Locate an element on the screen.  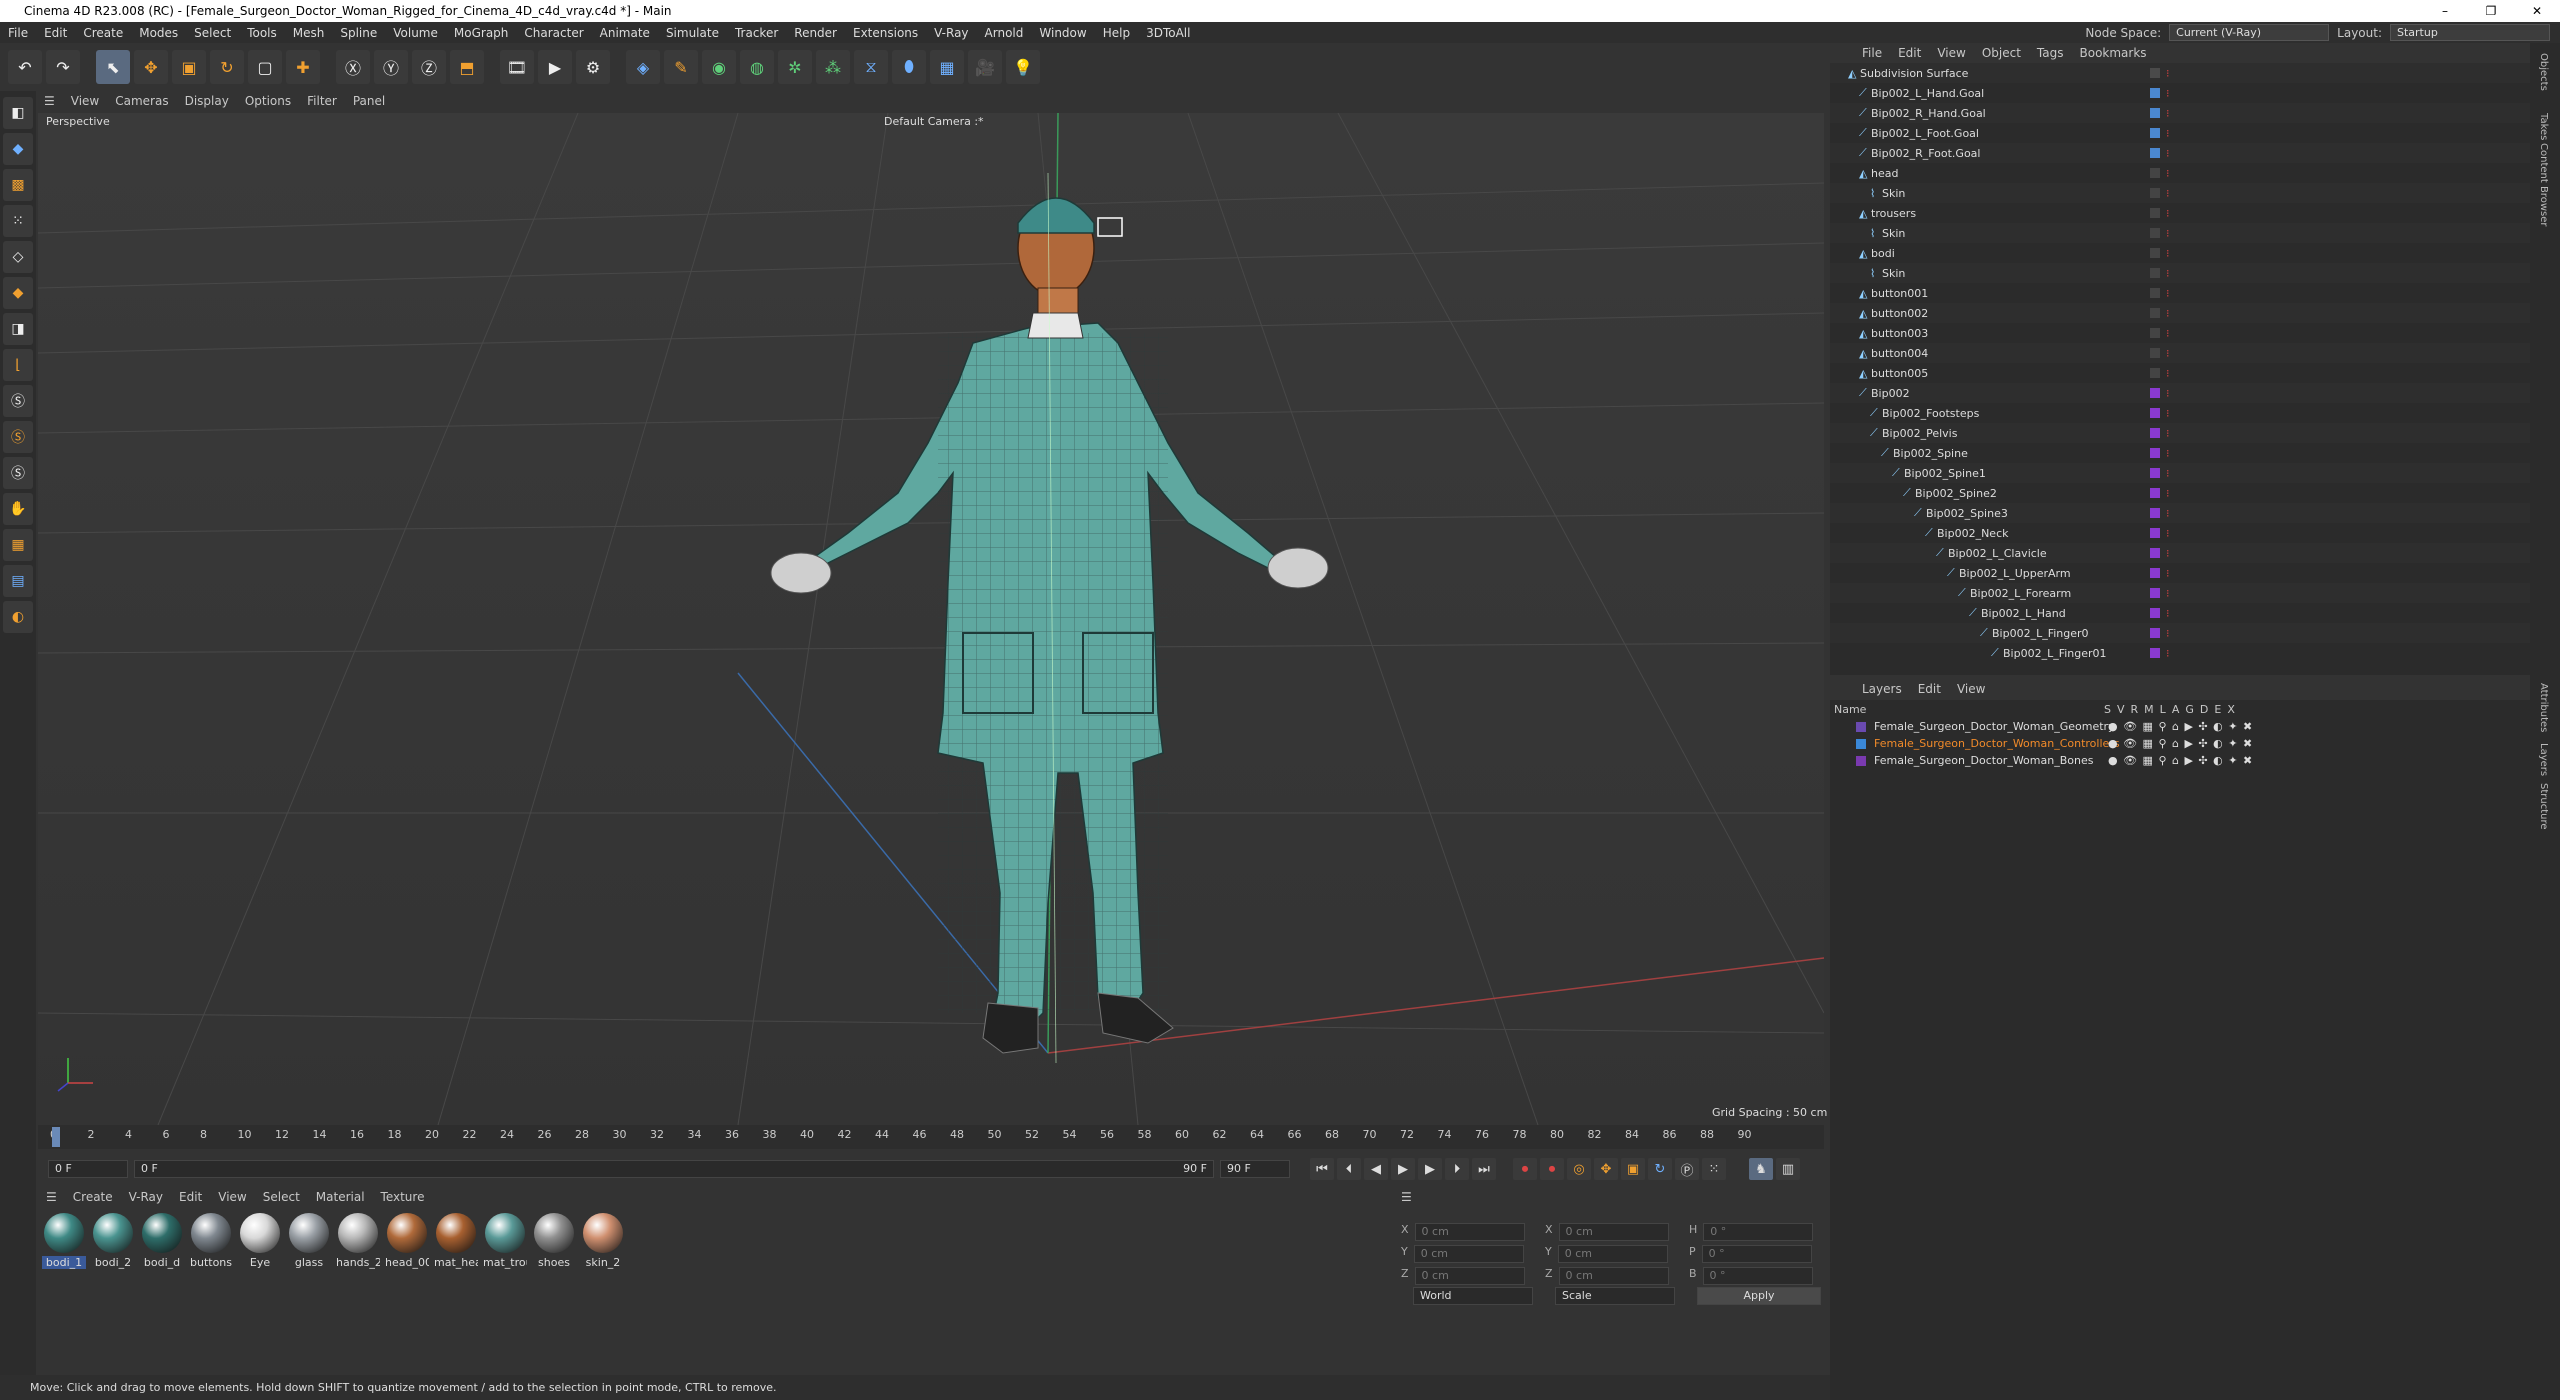
maximize-button: ❐ is located at coordinates (2491, 11).